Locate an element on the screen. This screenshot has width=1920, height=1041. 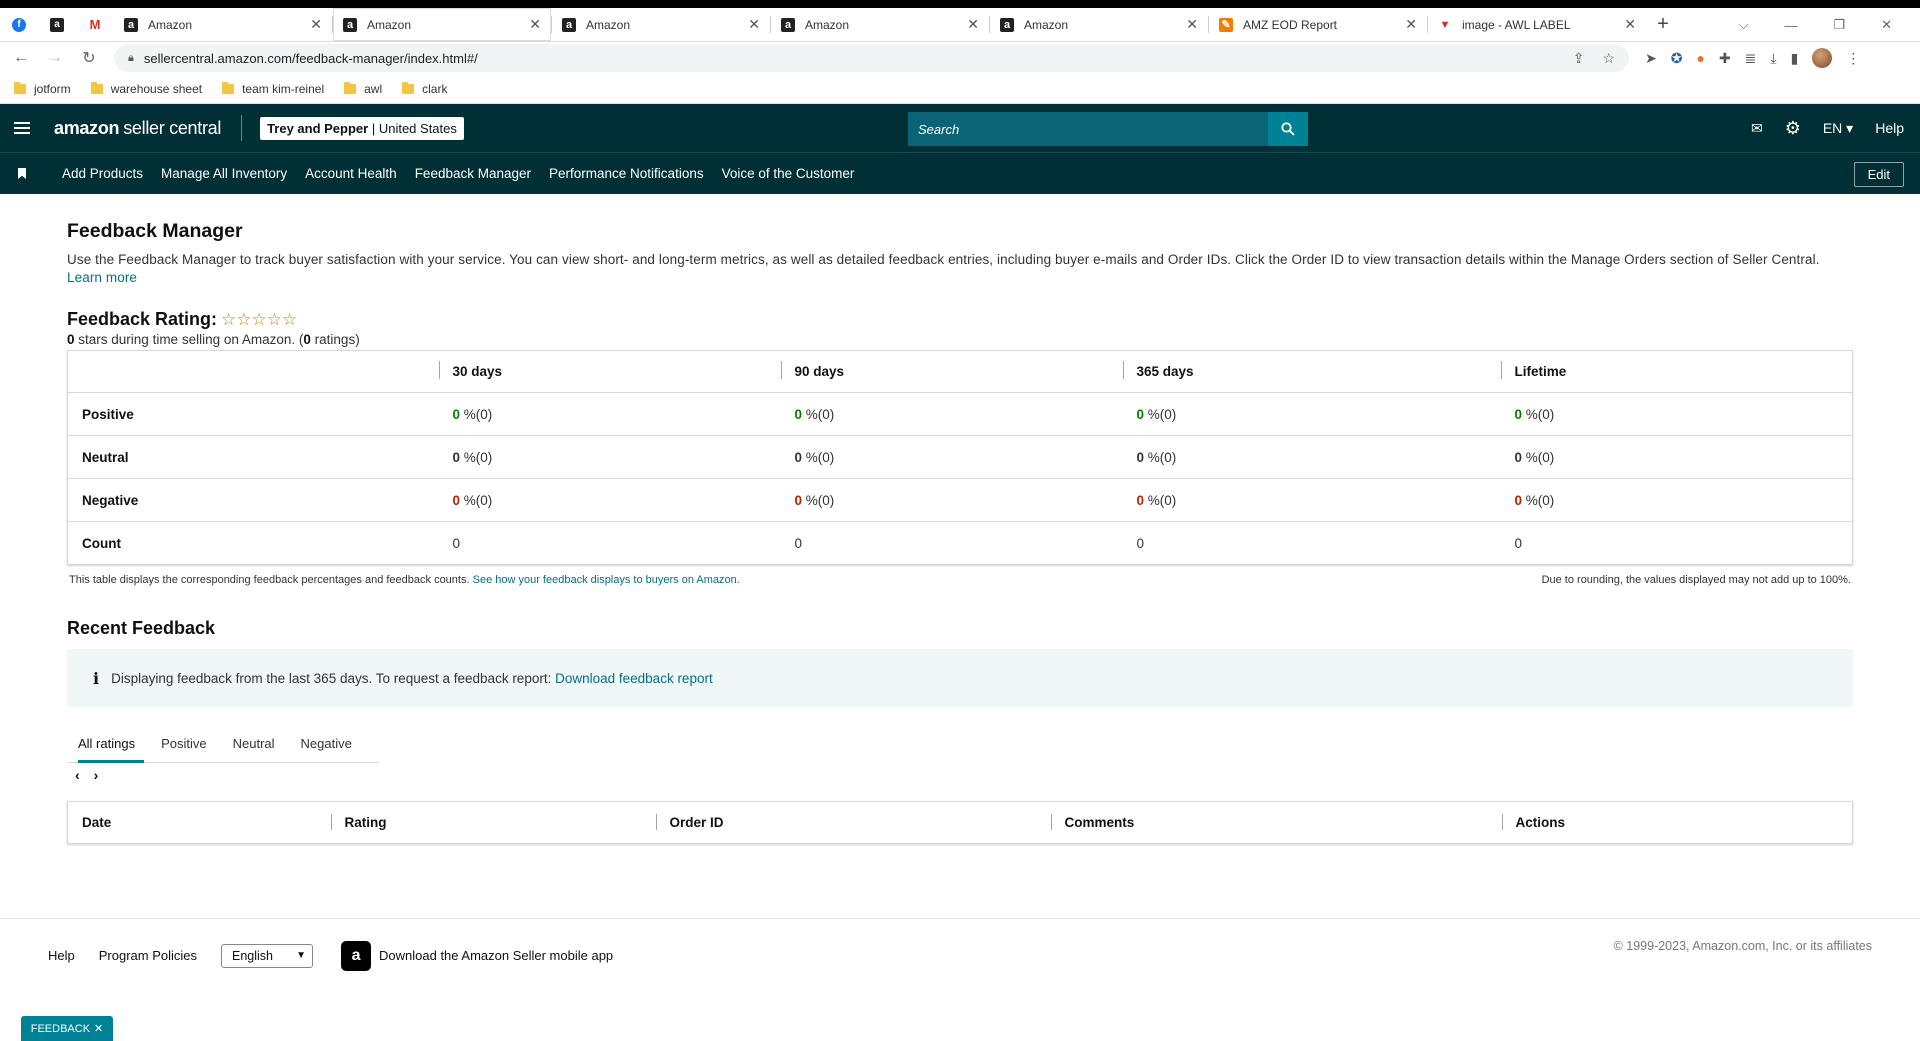
back-icon: ← is located at coordinates (21, 58).